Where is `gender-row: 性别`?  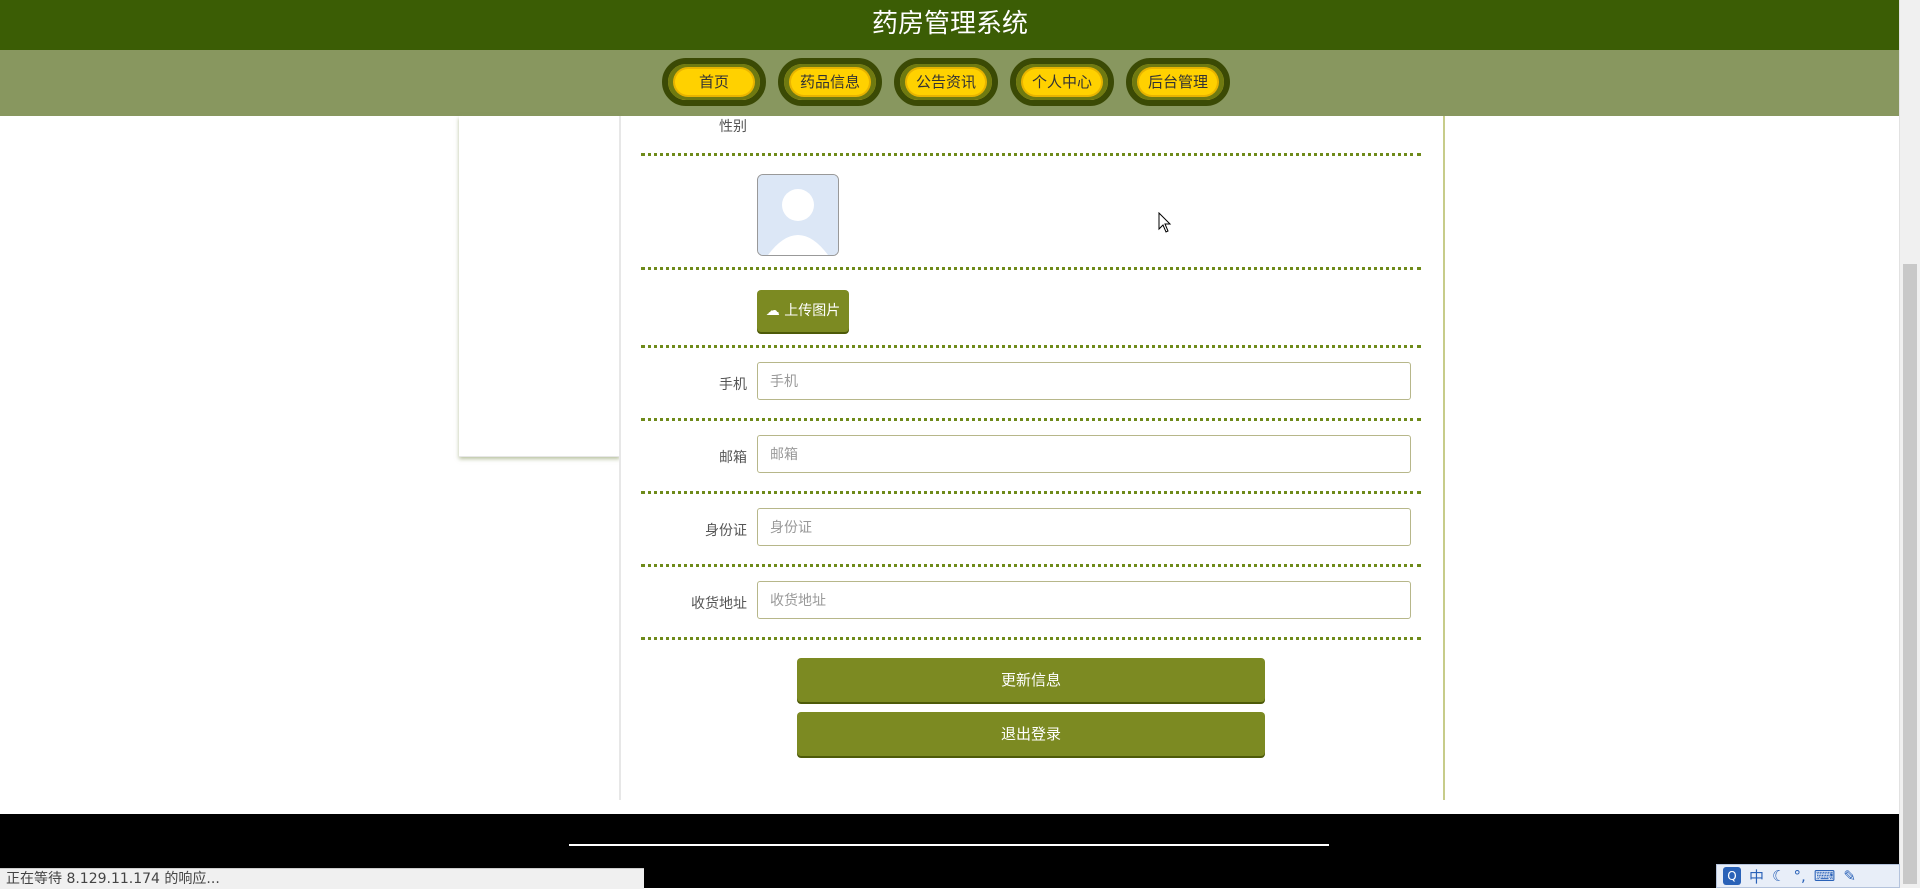
gender-row: 性别 is located at coordinates (1031, 136).